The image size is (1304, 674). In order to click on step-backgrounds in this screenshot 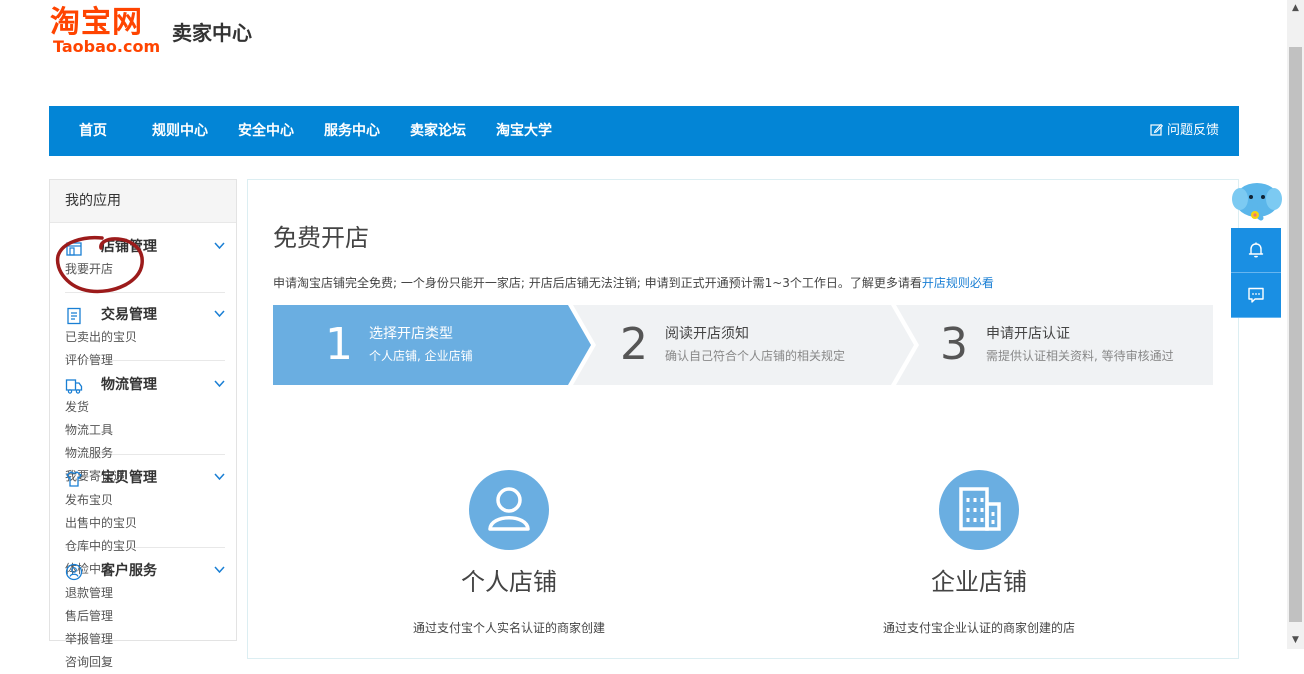, I will do `click(743, 345)`.